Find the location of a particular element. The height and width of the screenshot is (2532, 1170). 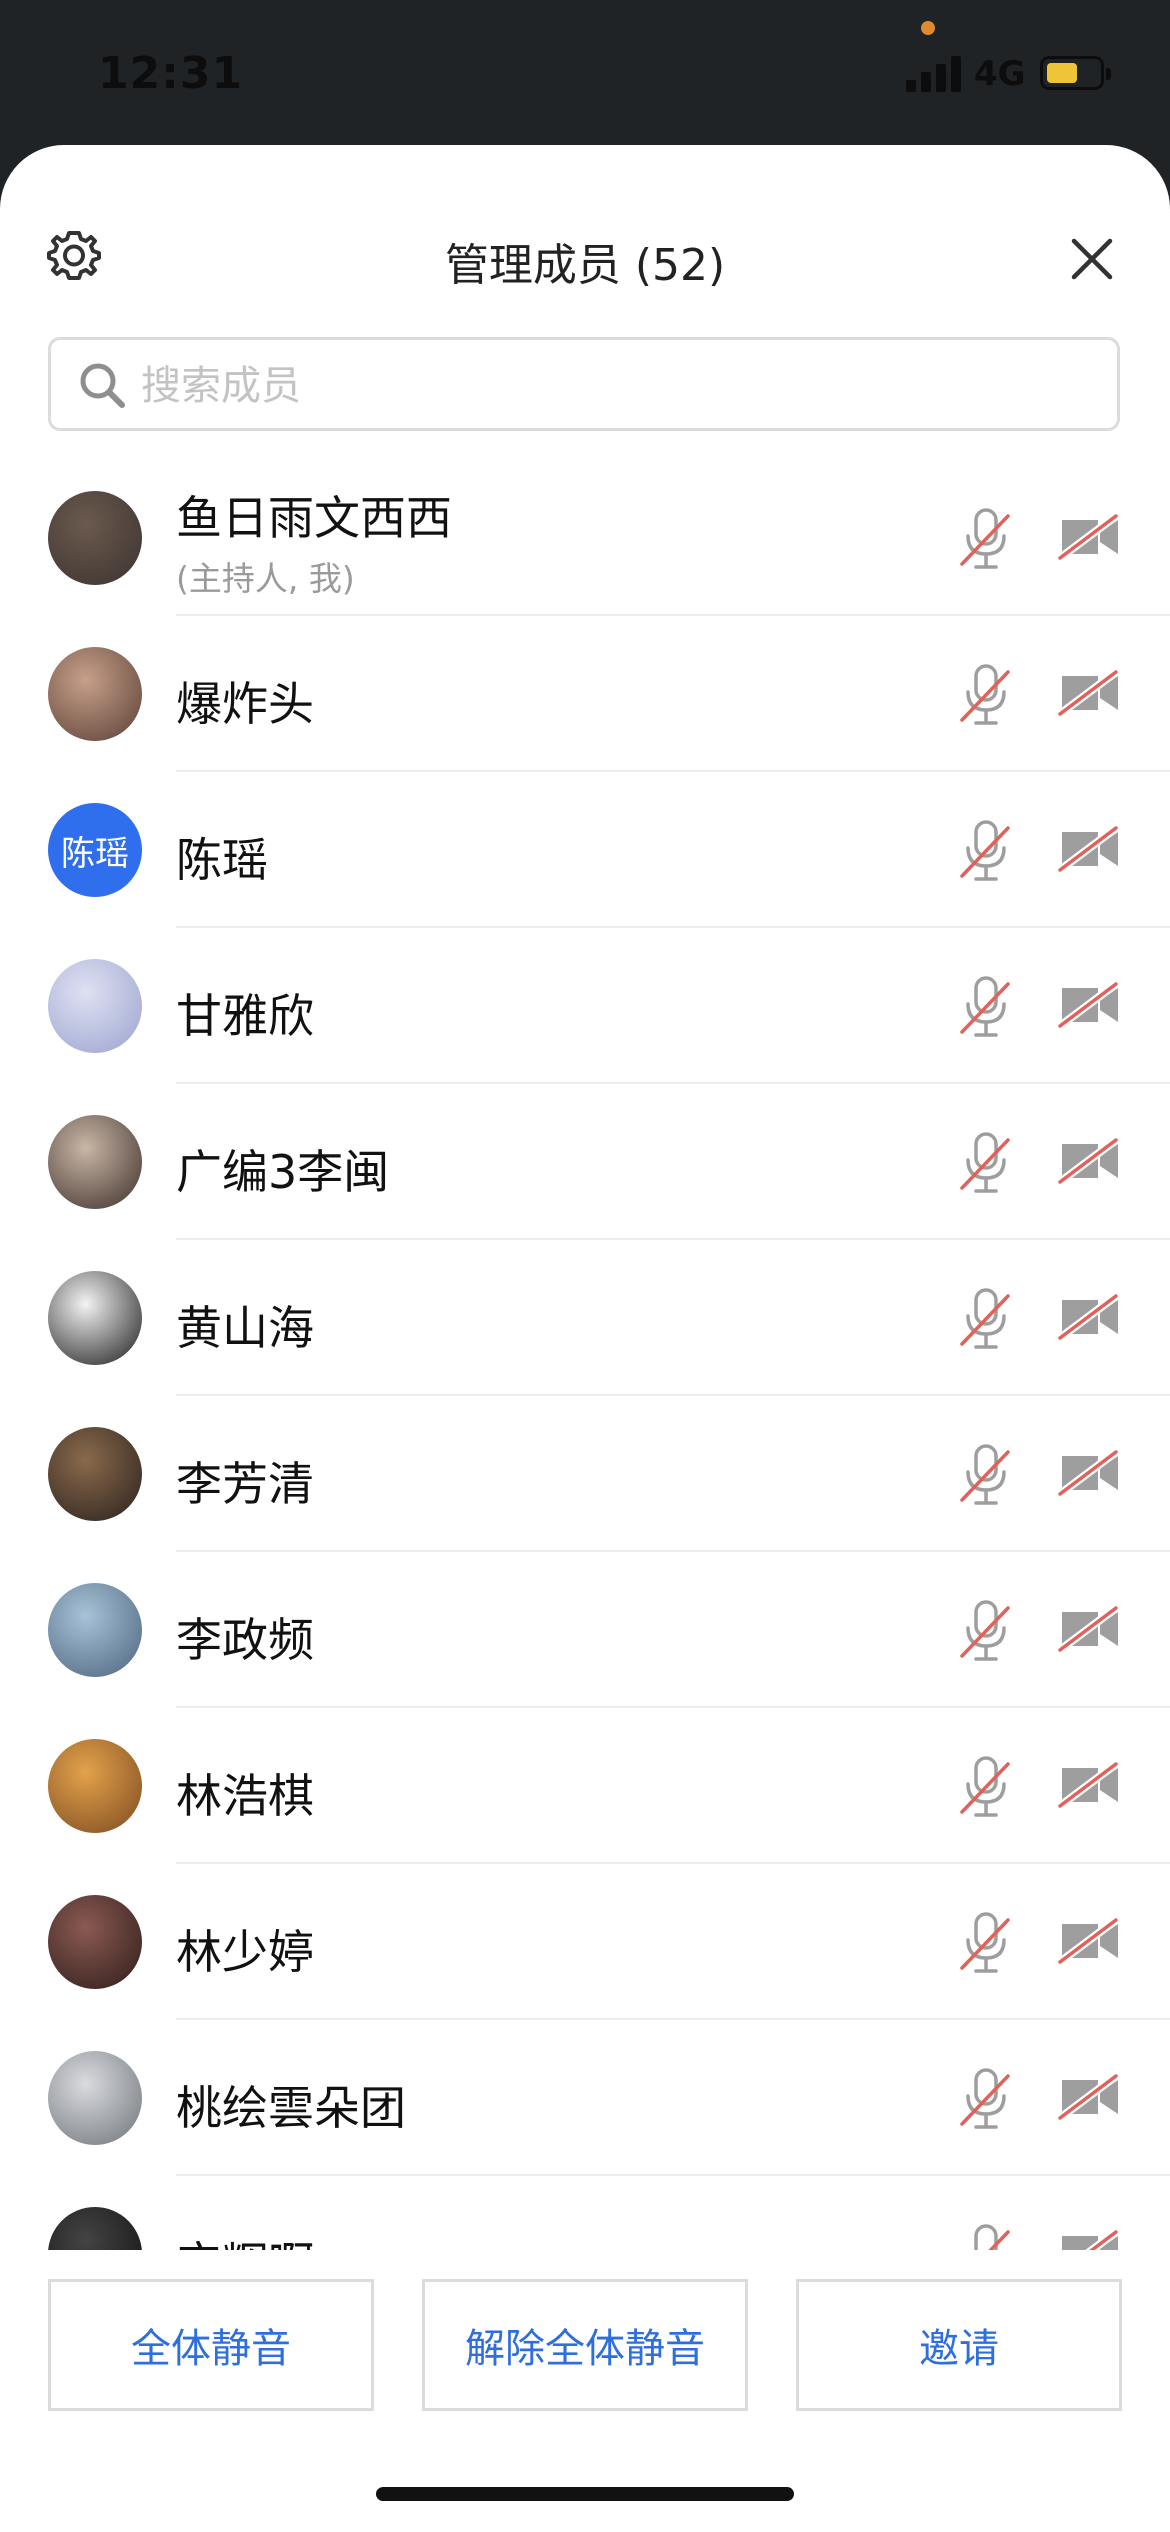

member-row: 陈瑶 陈瑶 is located at coordinates (585, 850).